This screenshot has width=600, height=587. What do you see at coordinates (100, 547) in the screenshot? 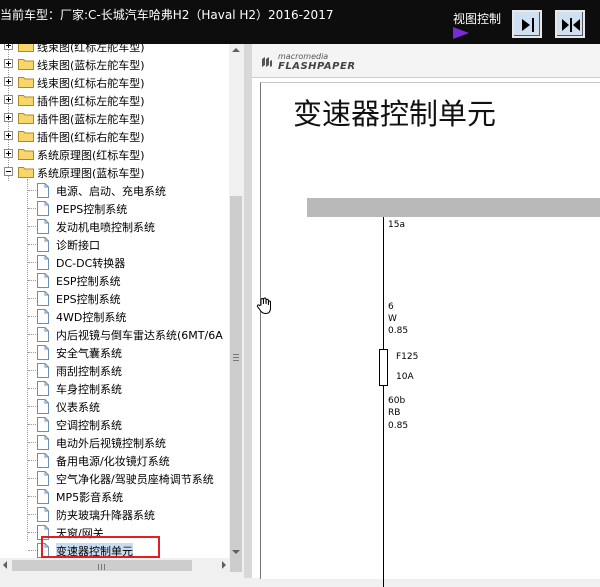
I see `selection-highlight-box` at bounding box center [100, 547].